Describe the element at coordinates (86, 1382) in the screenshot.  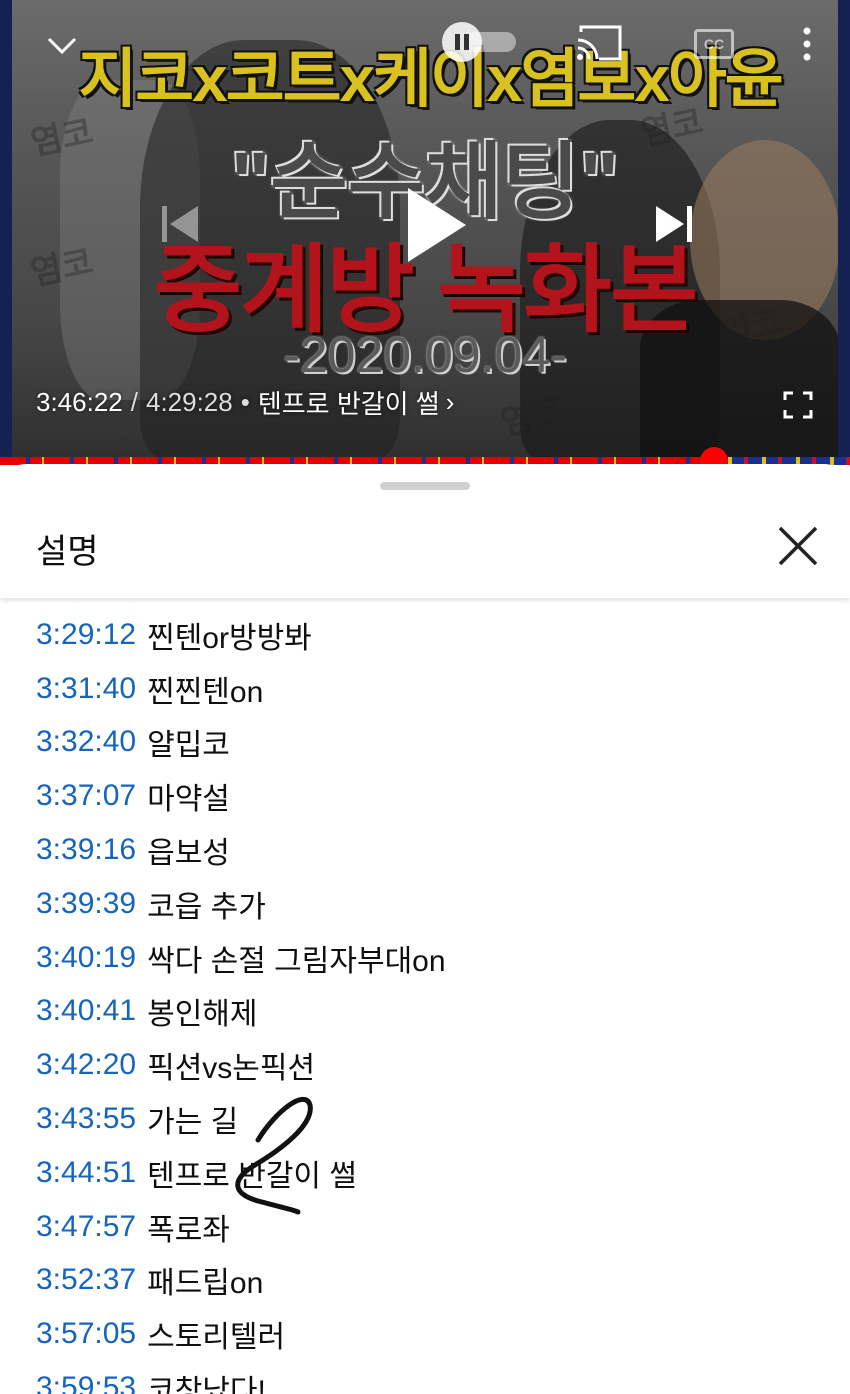
I see `chapter-timestamp-link: 3:59:53` at that location.